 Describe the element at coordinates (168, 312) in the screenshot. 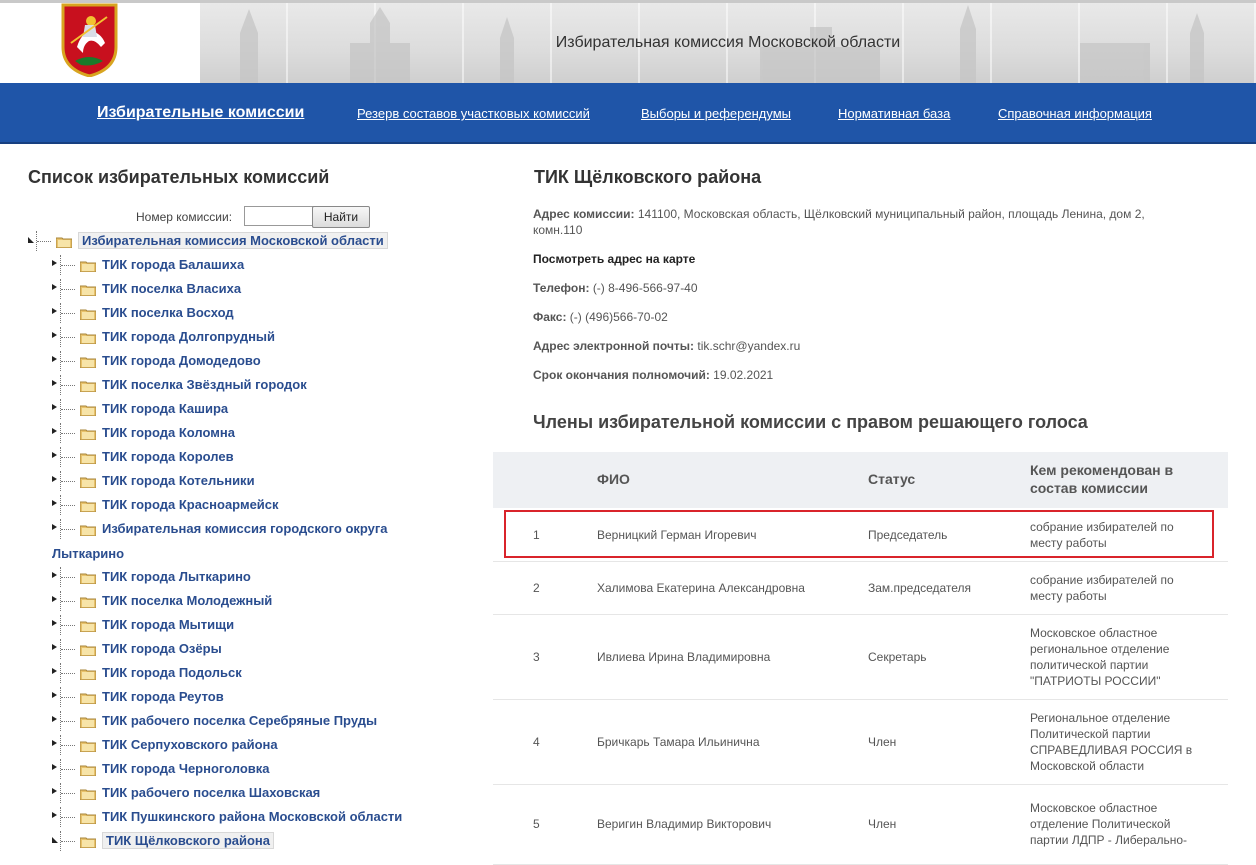

I see `tree-item-label: ТИК поселка Восход` at that location.